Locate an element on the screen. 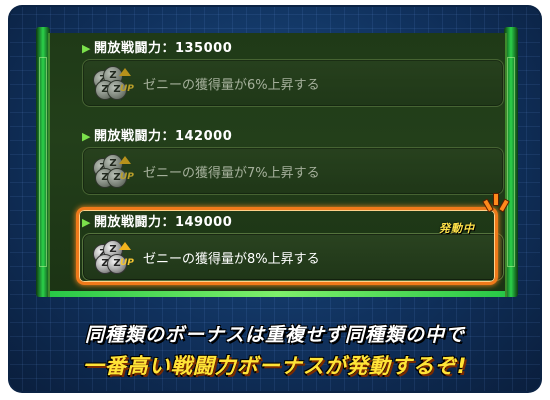 This screenshot has width=550, height=400. active-bonus-highlight: 発動中 is located at coordinates (287, 246).